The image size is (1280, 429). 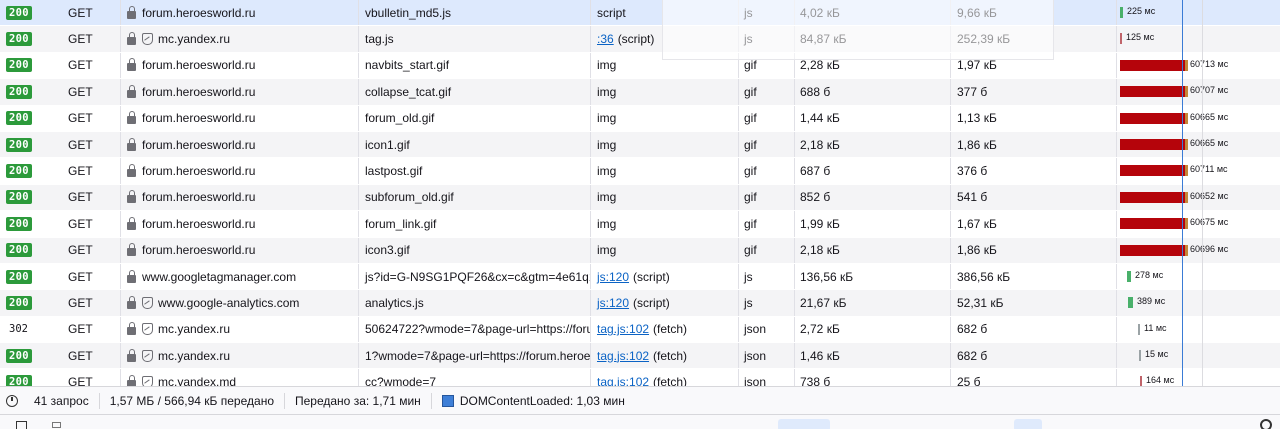 What do you see at coordinates (605, 39) in the screenshot?
I see `initiator-link: :36` at bounding box center [605, 39].